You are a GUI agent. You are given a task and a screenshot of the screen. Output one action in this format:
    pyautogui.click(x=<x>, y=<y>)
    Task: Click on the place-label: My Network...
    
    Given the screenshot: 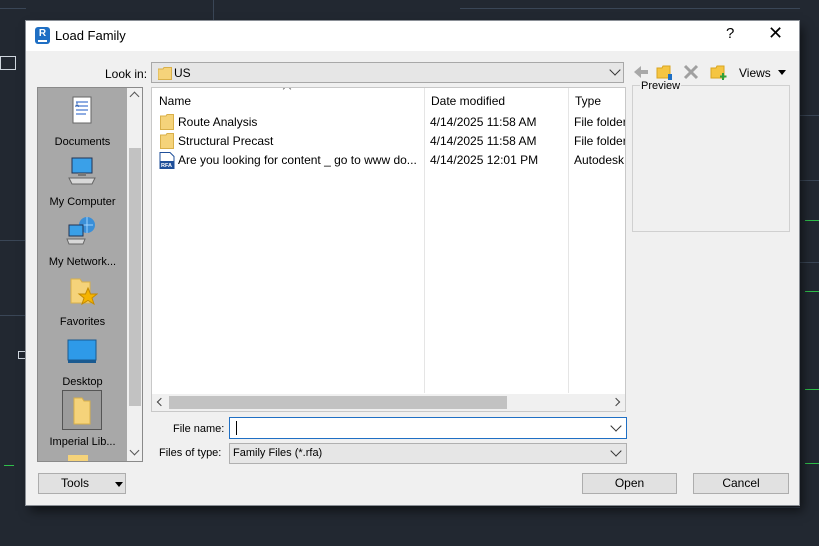 What is the action you would take?
    pyautogui.click(x=82, y=262)
    